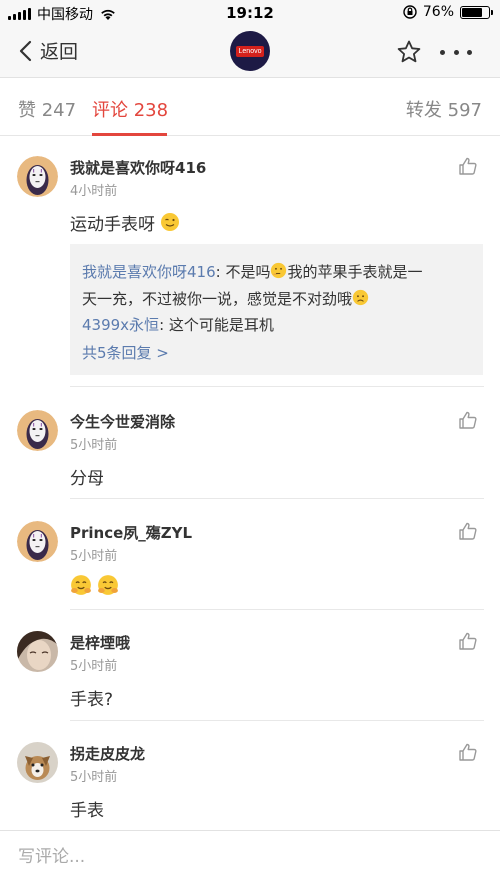  Describe the element at coordinates (131, 532) in the screenshot. I see `comment-author: Prince夙_殤ZYL` at that location.